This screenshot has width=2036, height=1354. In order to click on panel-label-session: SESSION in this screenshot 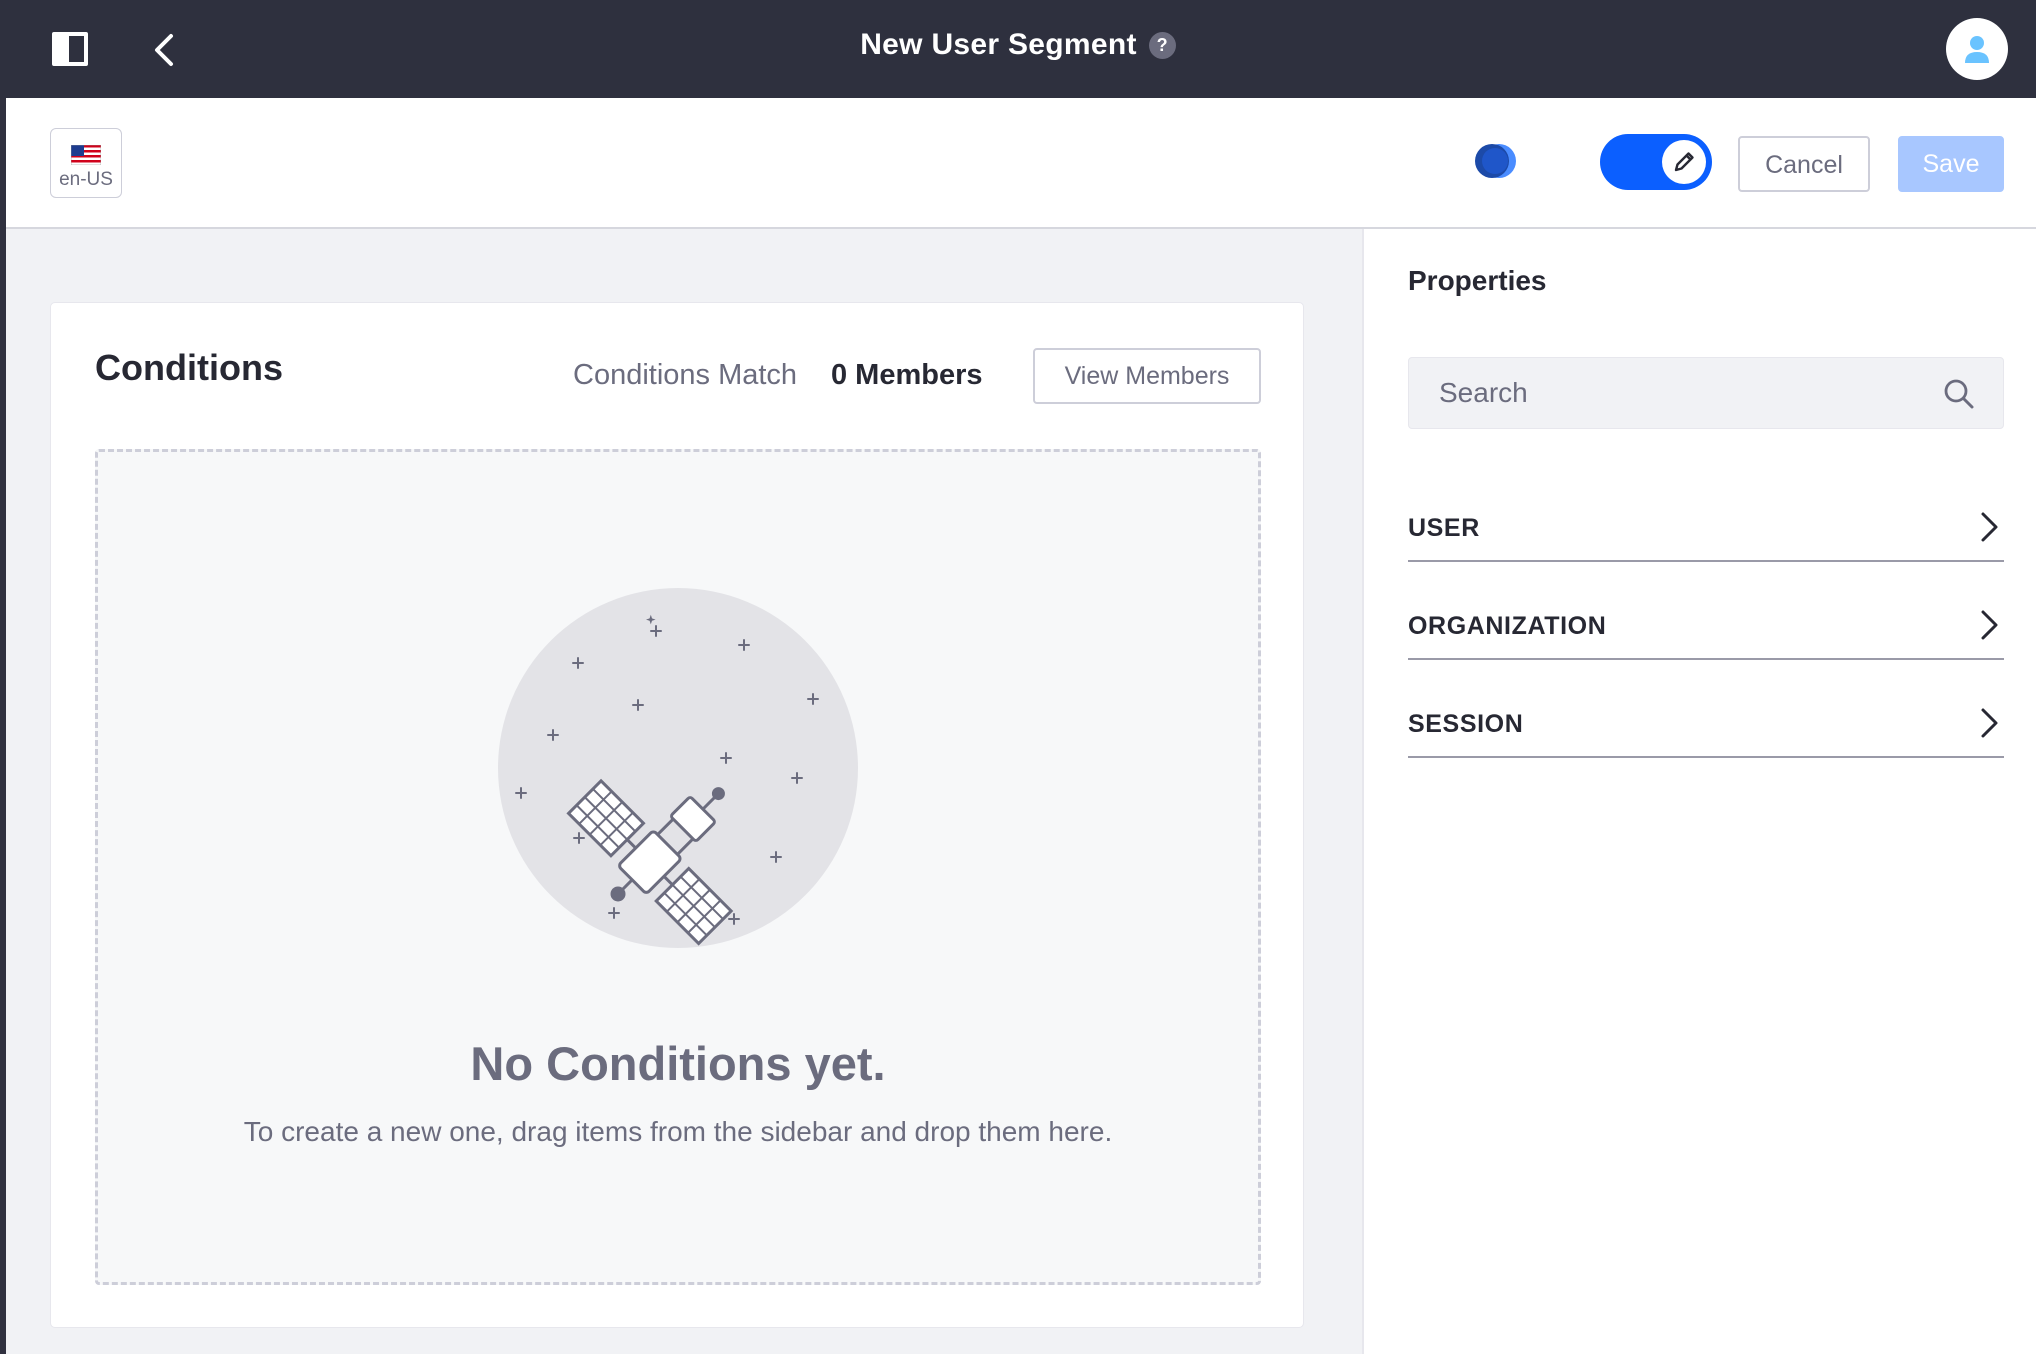, I will do `click(1466, 724)`.